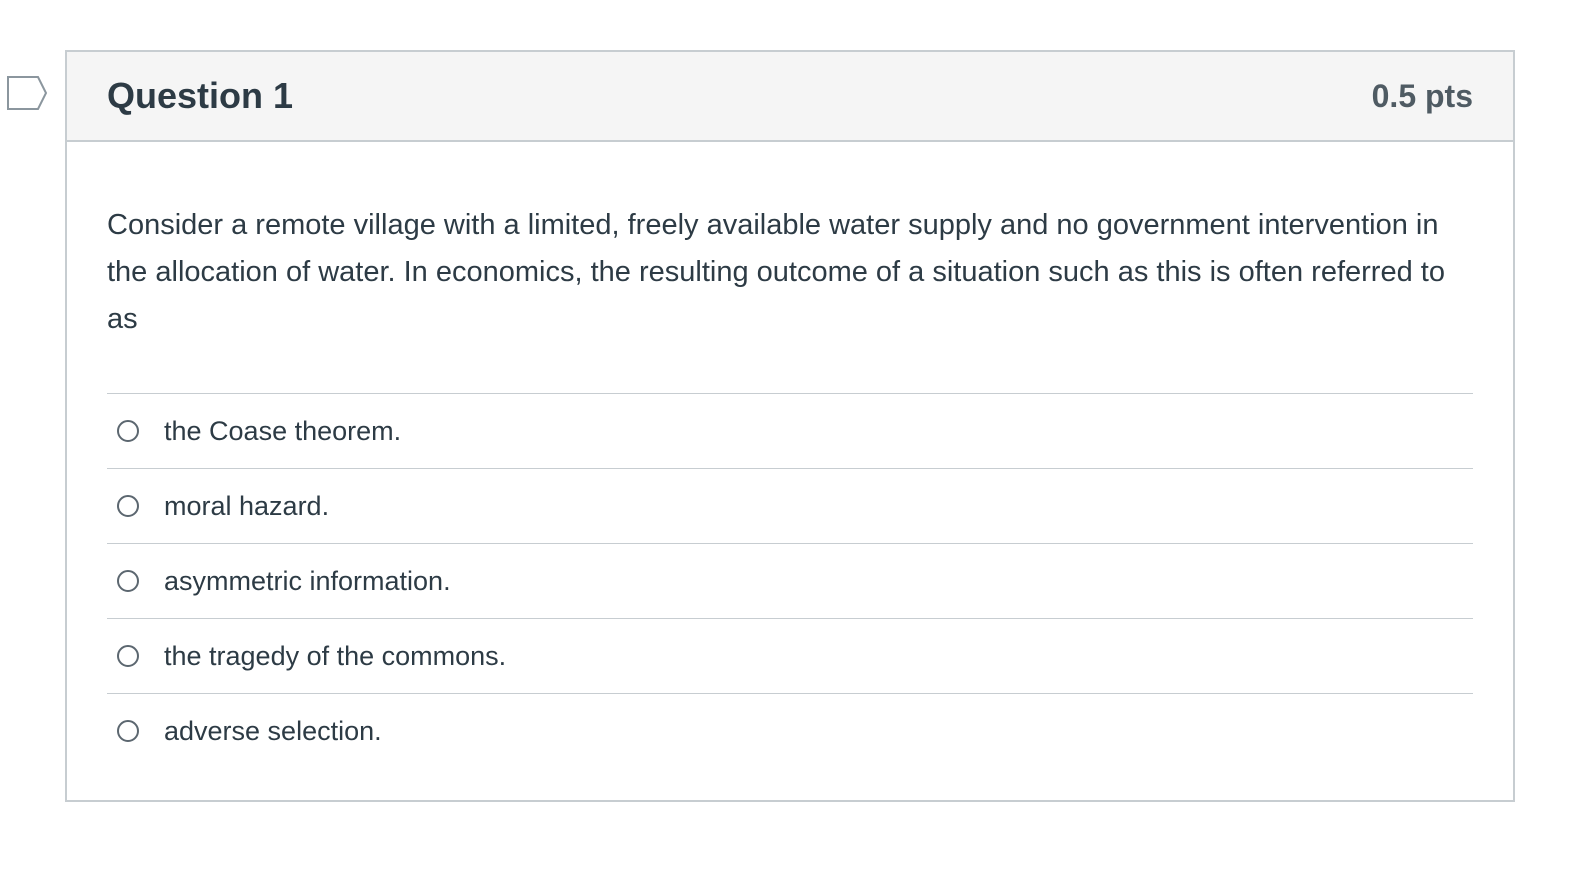 The height and width of the screenshot is (890, 1588). Describe the element at coordinates (273, 730) in the screenshot. I see `answer-label: adverse selection.` at that location.